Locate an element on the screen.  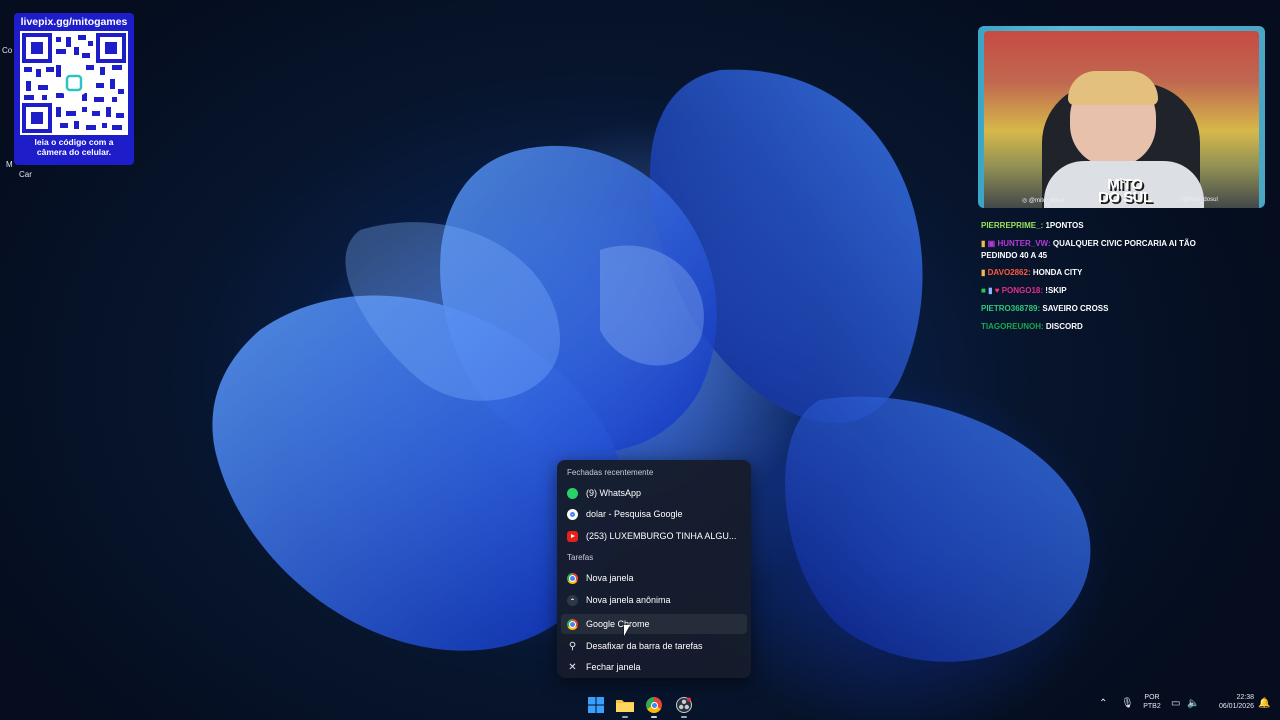
chrome-taskbar-button is located at coordinates (654, 705).